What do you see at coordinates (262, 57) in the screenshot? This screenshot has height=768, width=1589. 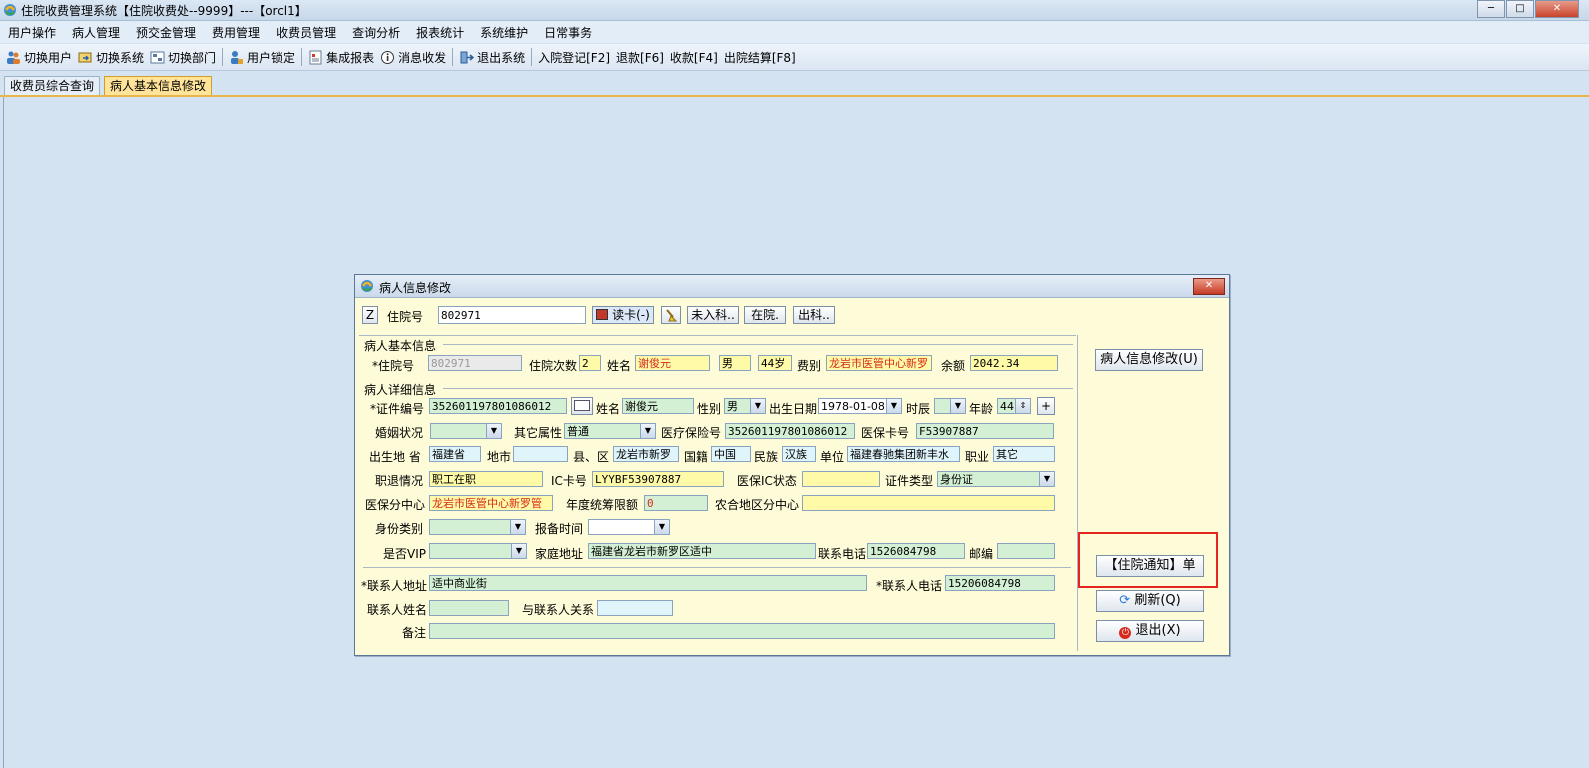 I see `user-lock-button: 用户锁定` at bounding box center [262, 57].